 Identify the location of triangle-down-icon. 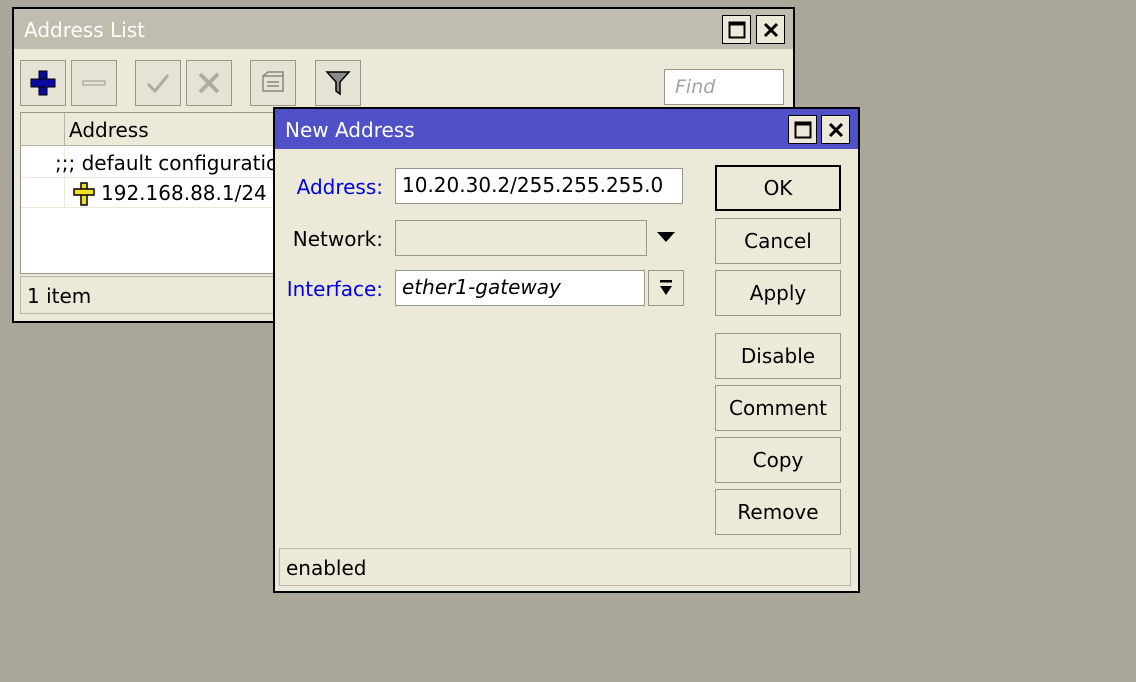
(666, 237).